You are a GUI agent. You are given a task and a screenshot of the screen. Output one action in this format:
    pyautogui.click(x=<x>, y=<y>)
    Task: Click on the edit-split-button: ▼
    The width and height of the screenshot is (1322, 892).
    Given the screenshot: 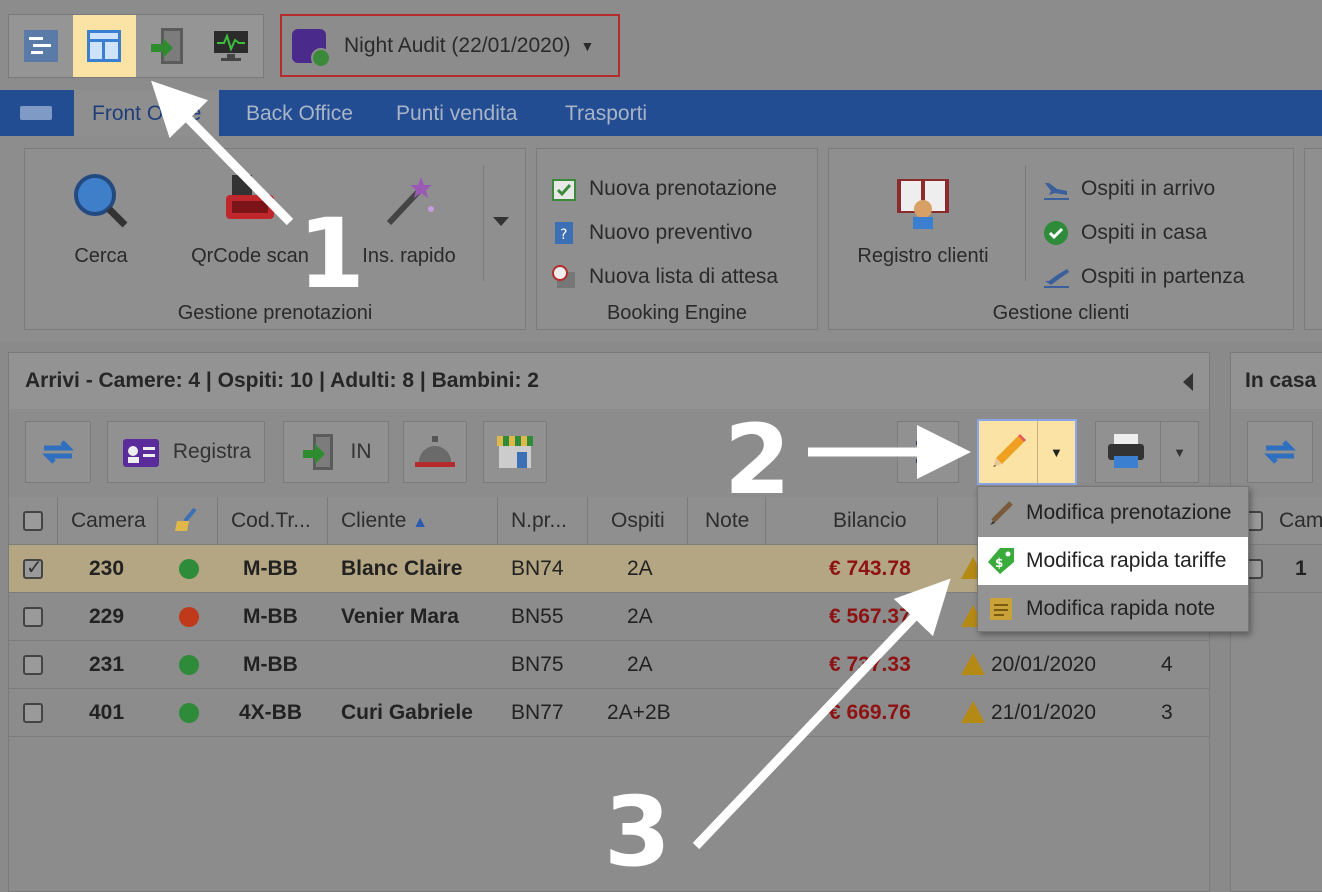 What is the action you would take?
    pyautogui.click(x=1027, y=452)
    